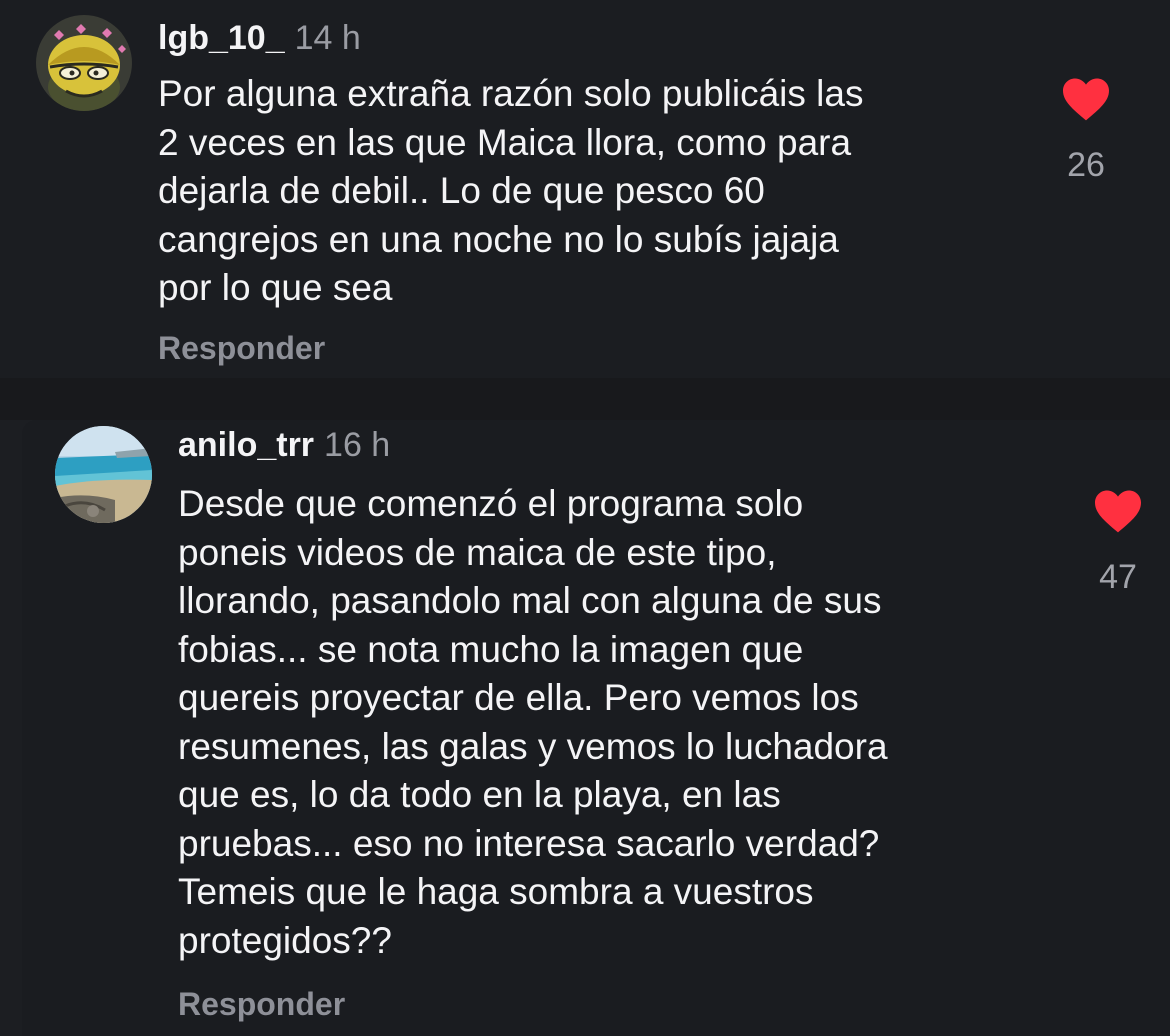  I want to click on like-control: 47, so click(1118, 542).